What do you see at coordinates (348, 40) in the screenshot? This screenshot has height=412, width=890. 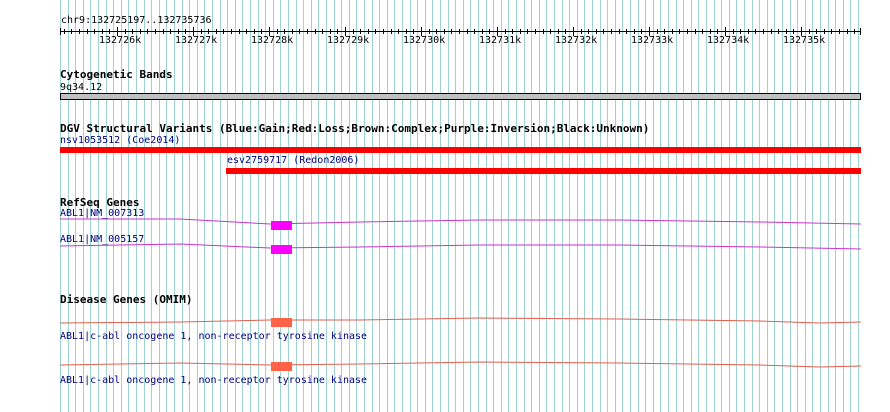 I see `ruler-tick-label: 132729k` at bounding box center [348, 40].